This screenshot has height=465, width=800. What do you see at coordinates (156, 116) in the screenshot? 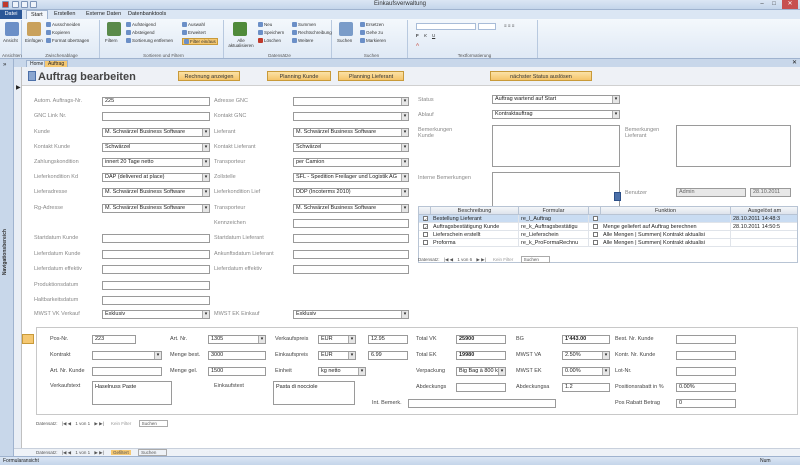
I see `left-field-input` at bounding box center [156, 116].